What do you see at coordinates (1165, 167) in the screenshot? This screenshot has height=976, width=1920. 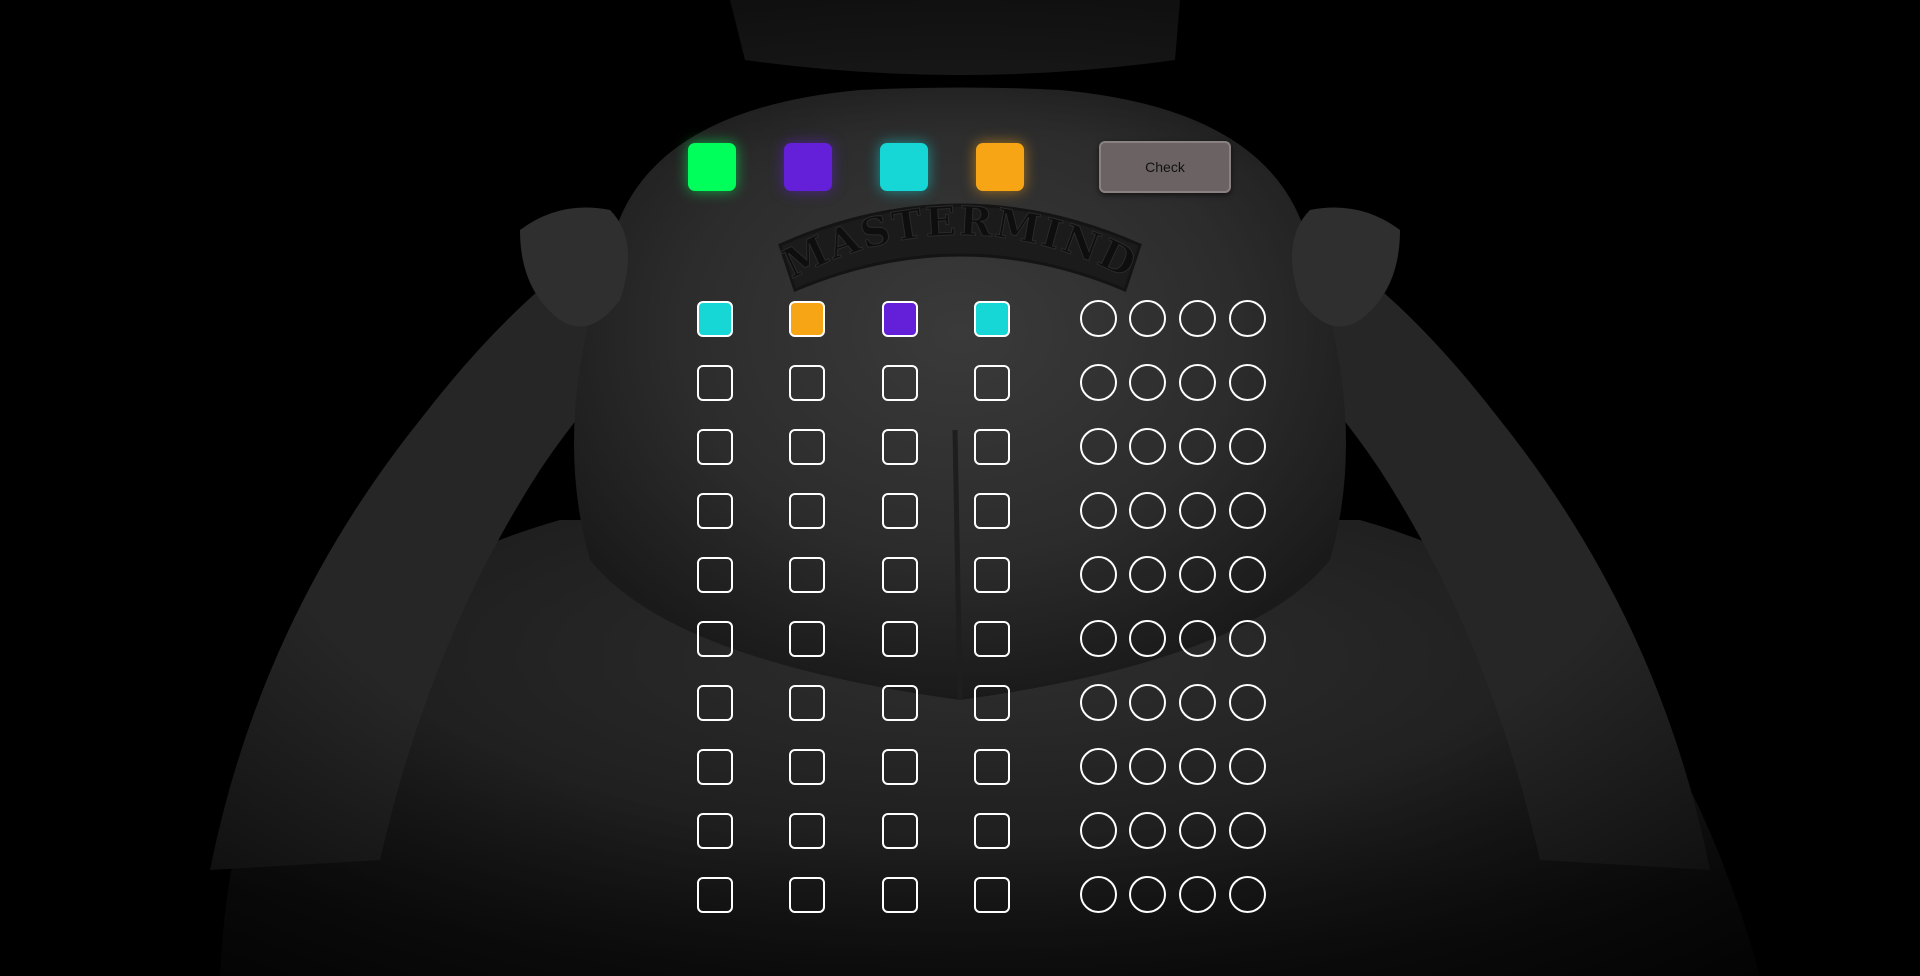 I see `check-button: Check` at bounding box center [1165, 167].